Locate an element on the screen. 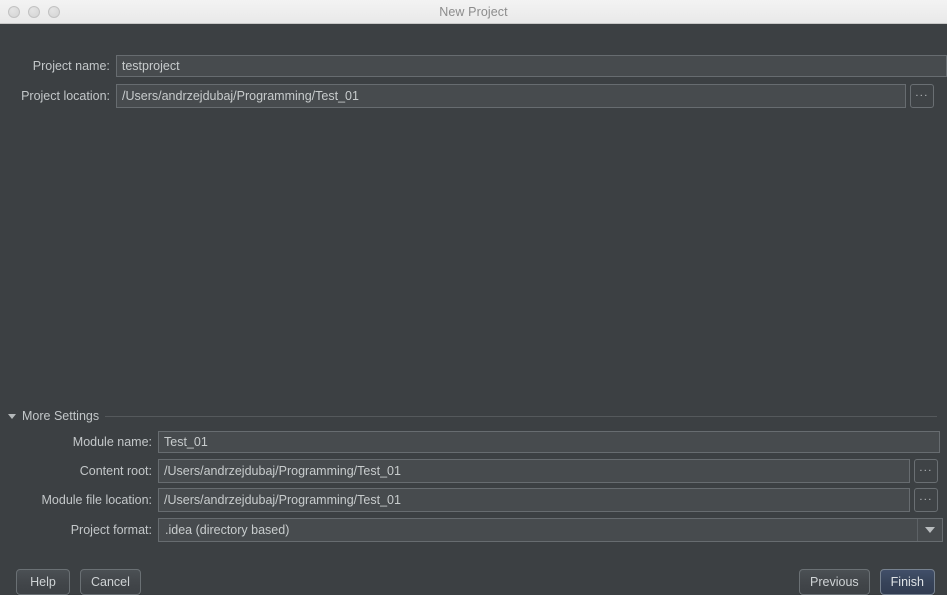  more-settings-header: More Settings is located at coordinates (472, 416).